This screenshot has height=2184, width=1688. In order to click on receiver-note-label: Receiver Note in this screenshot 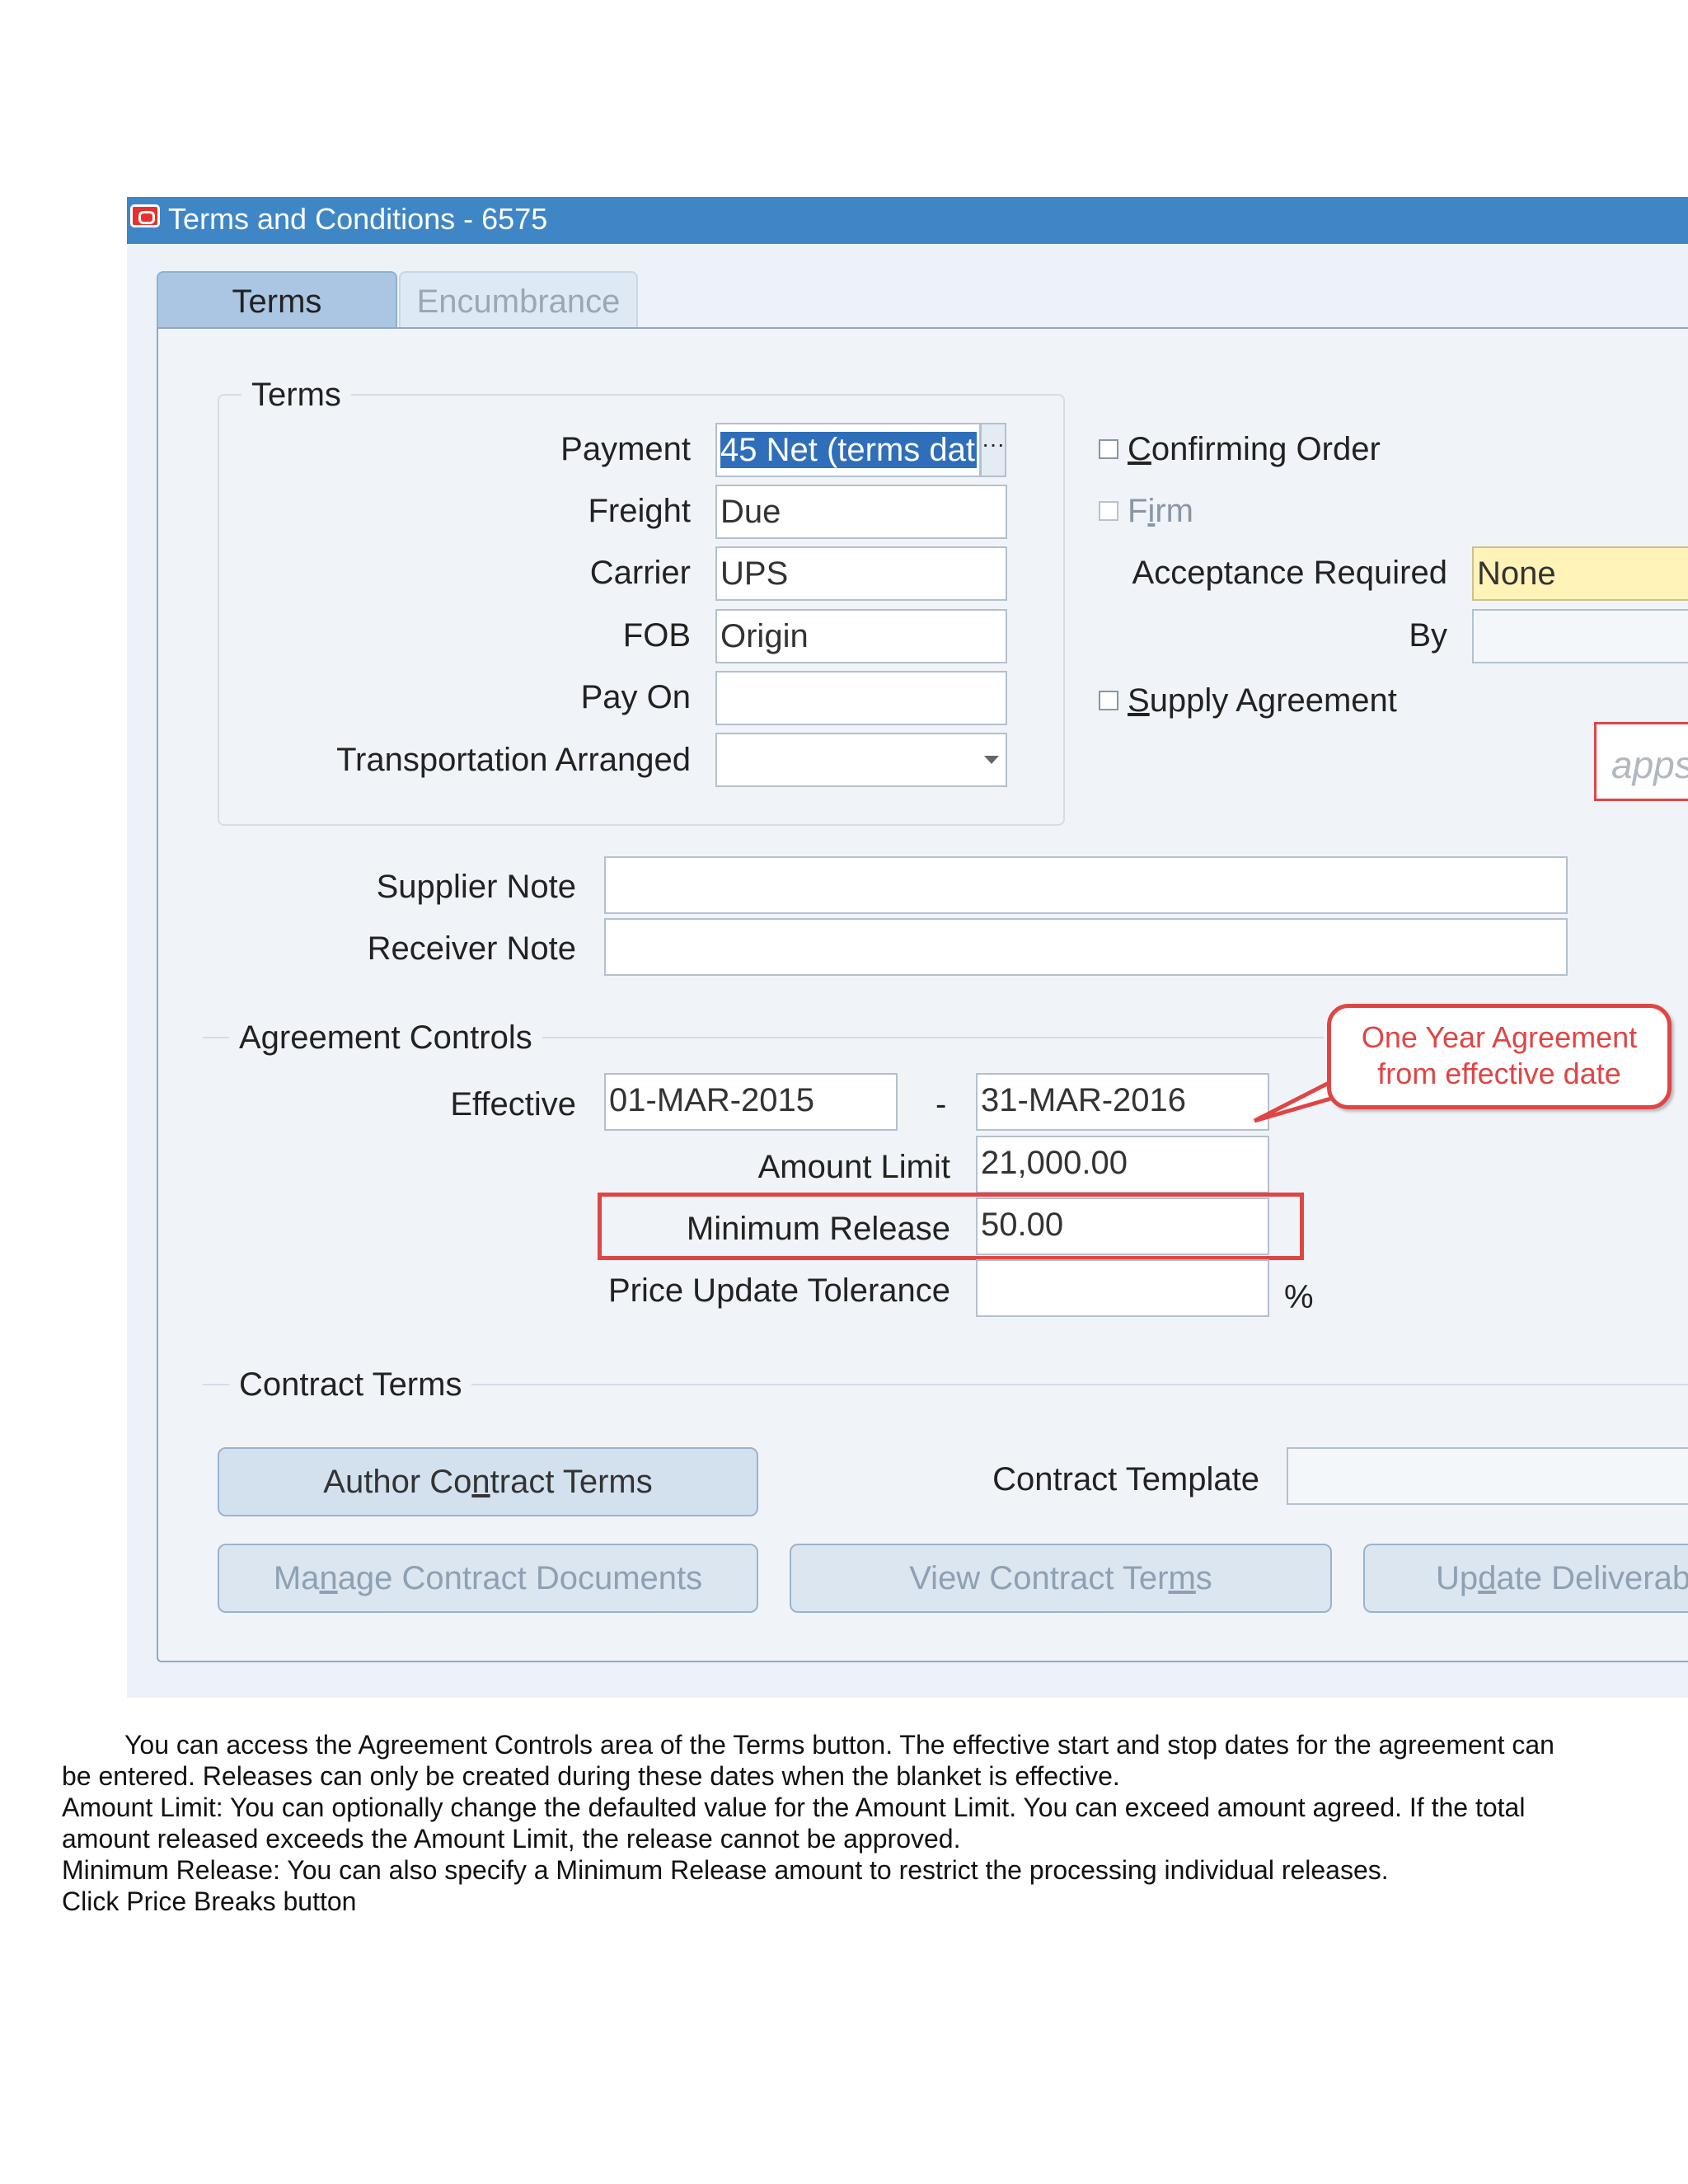, I will do `click(472, 948)`.